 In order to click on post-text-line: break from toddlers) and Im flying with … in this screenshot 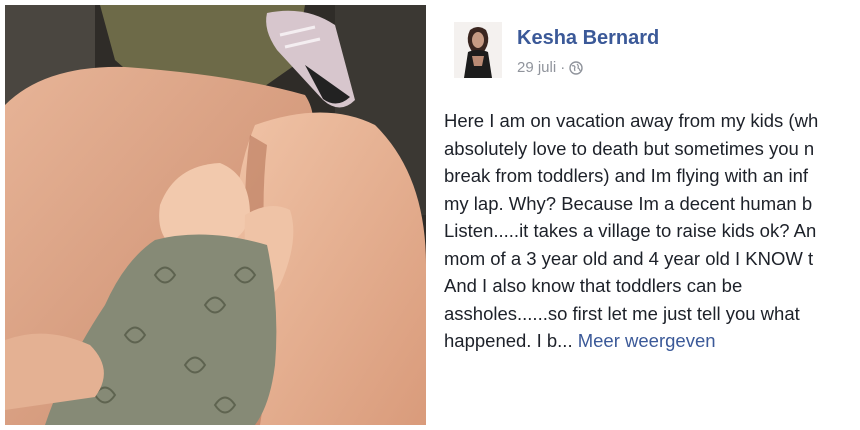, I will do `click(626, 175)`.